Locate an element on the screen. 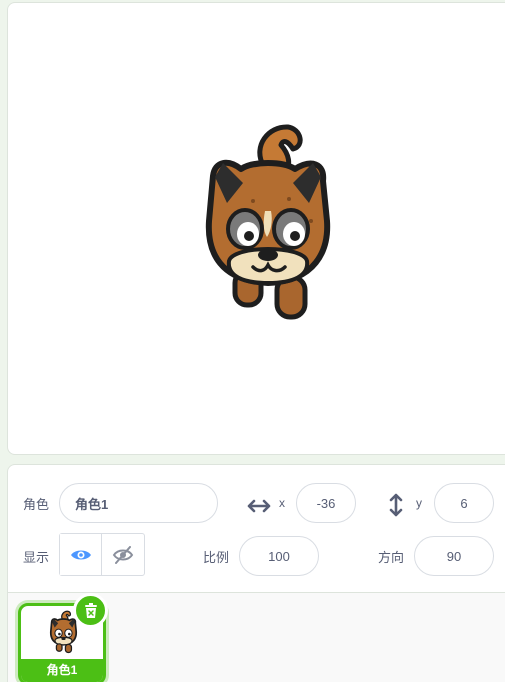 Image resolution: width=505 pixels, height=682 pixels. show-button is located at coordinates (81, 554).